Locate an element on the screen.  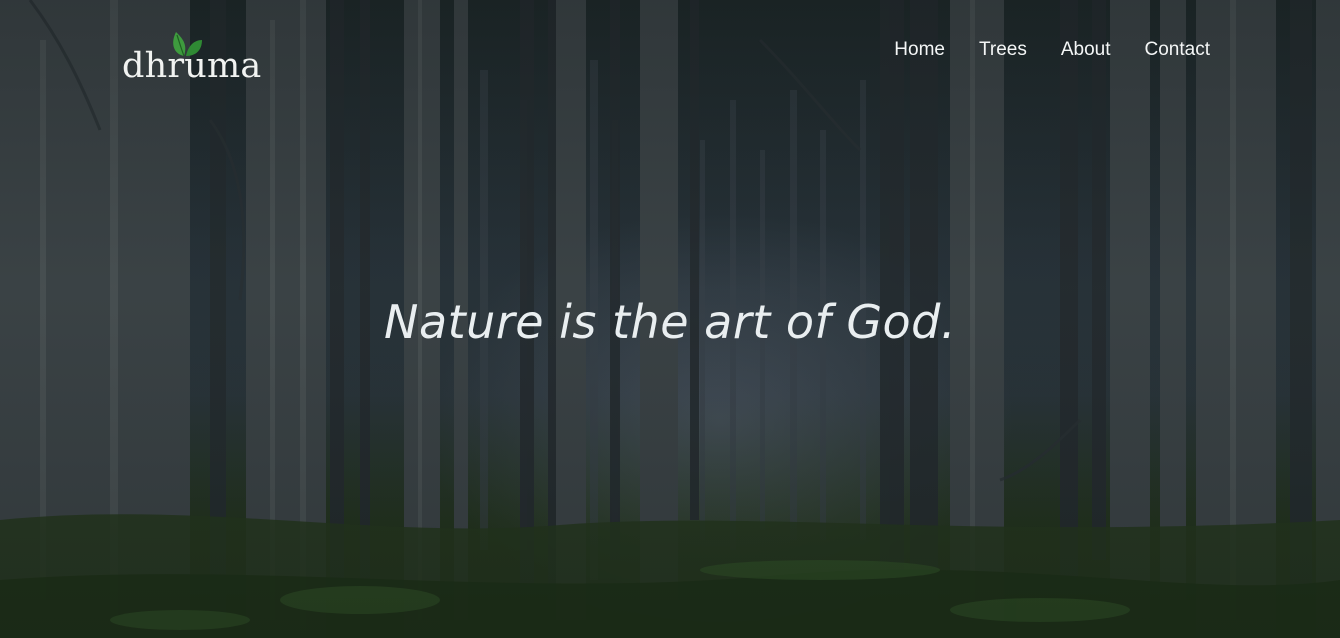
nav-item-home: Home is located at coordinates (919, 50).